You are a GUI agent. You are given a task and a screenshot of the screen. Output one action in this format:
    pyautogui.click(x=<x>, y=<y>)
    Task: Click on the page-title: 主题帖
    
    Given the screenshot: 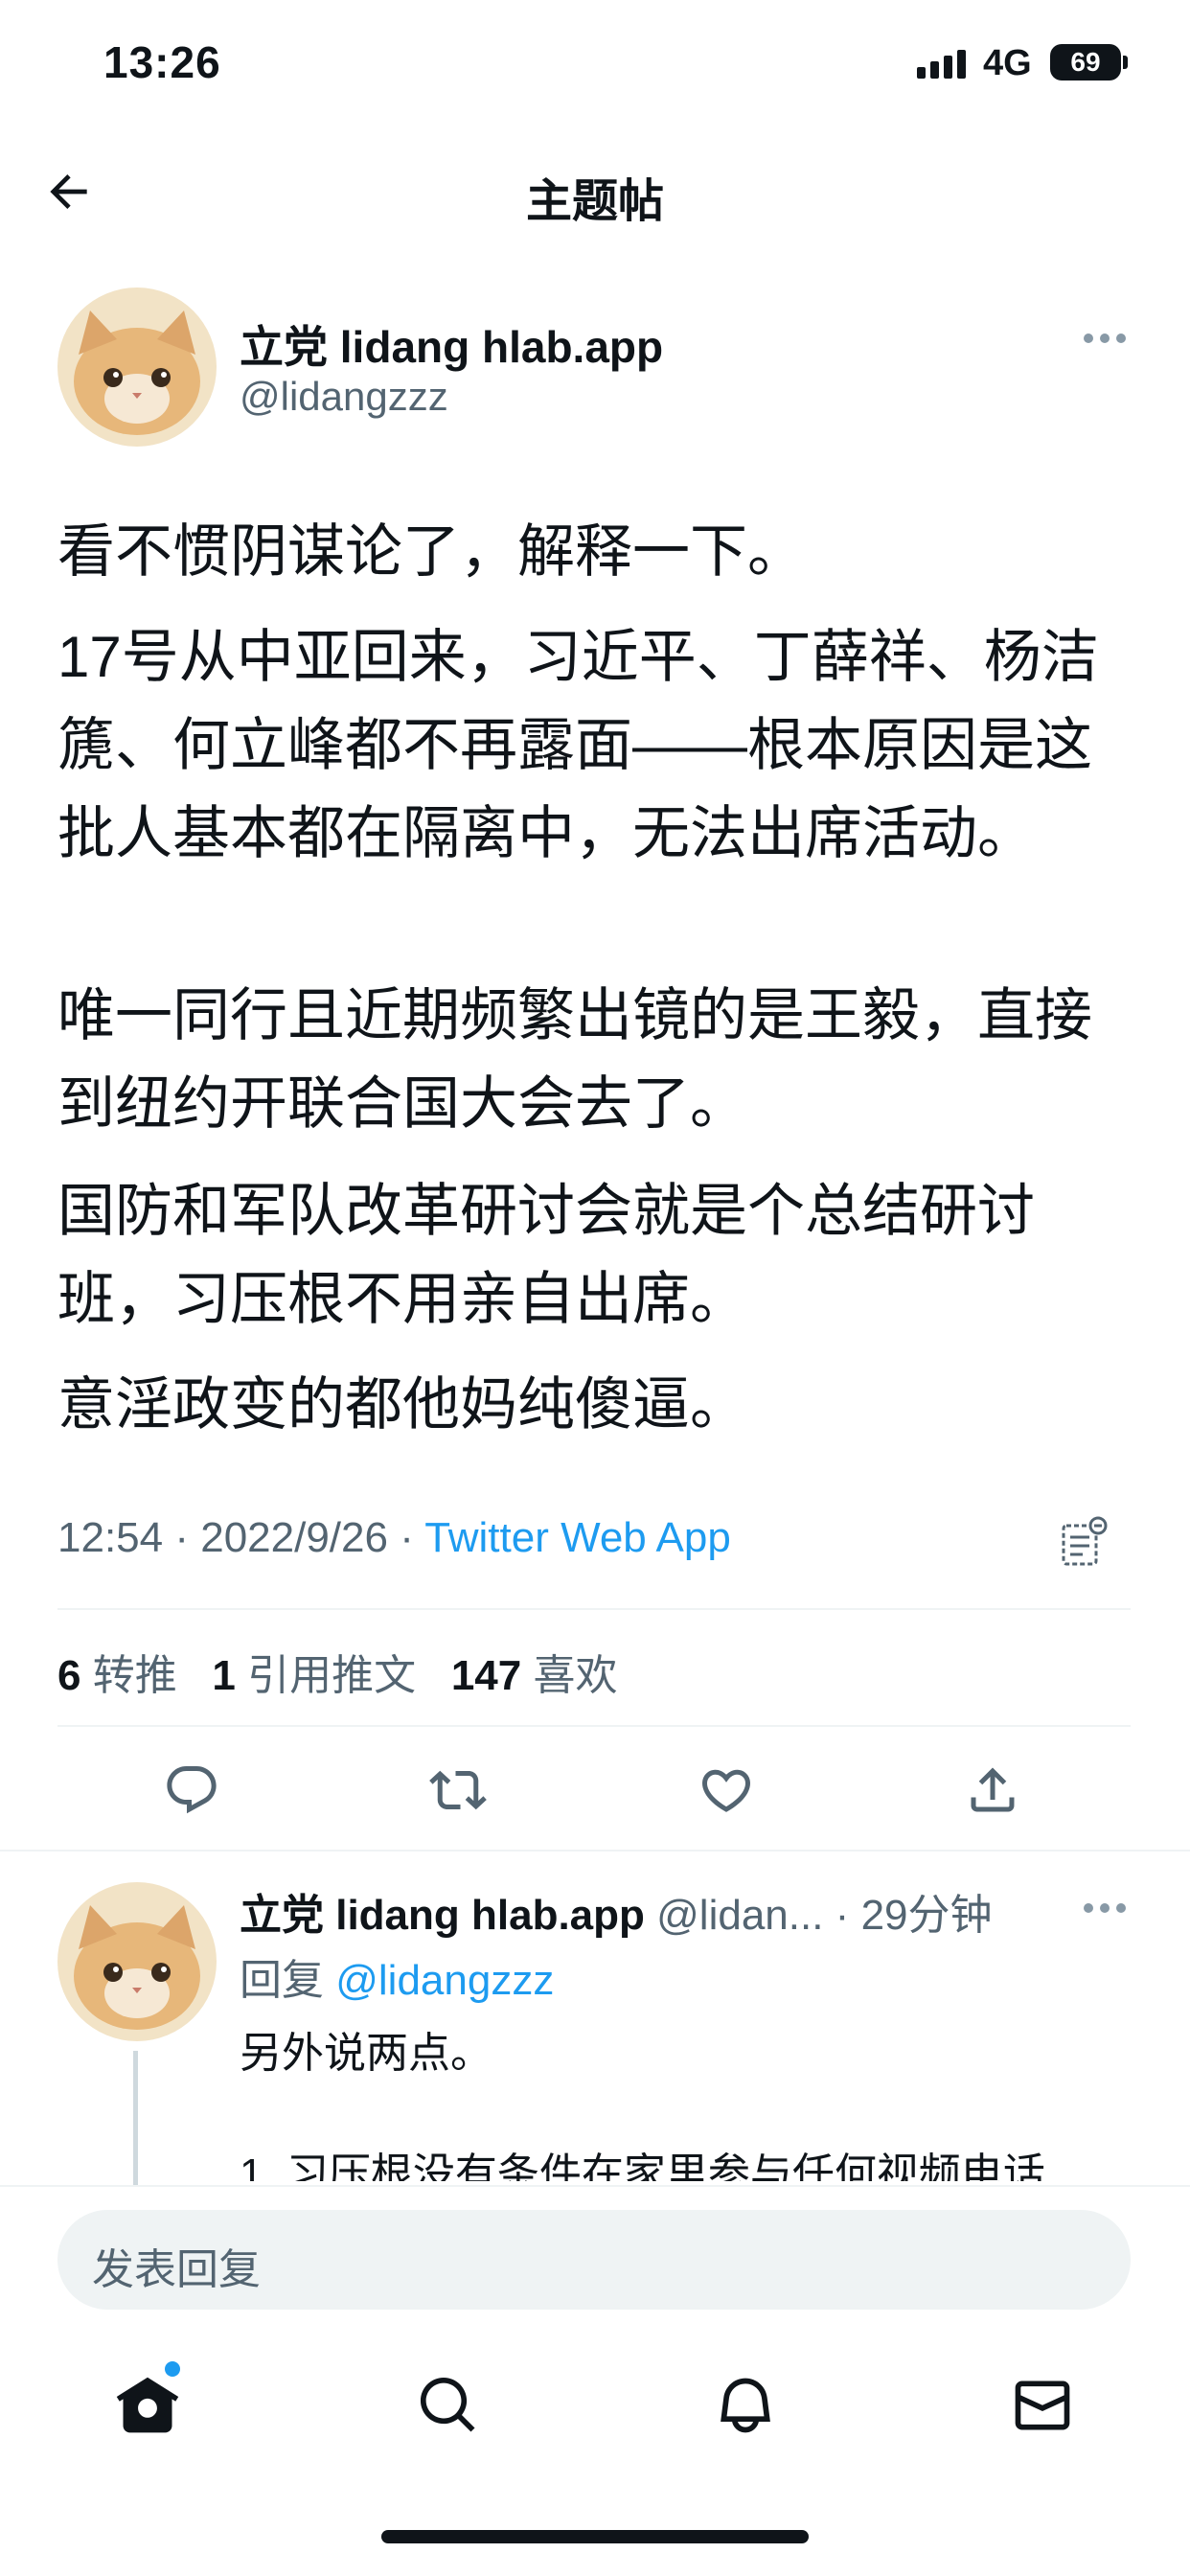 What is the action you would take?
    pyautogui.click(x=594, y=201)
    